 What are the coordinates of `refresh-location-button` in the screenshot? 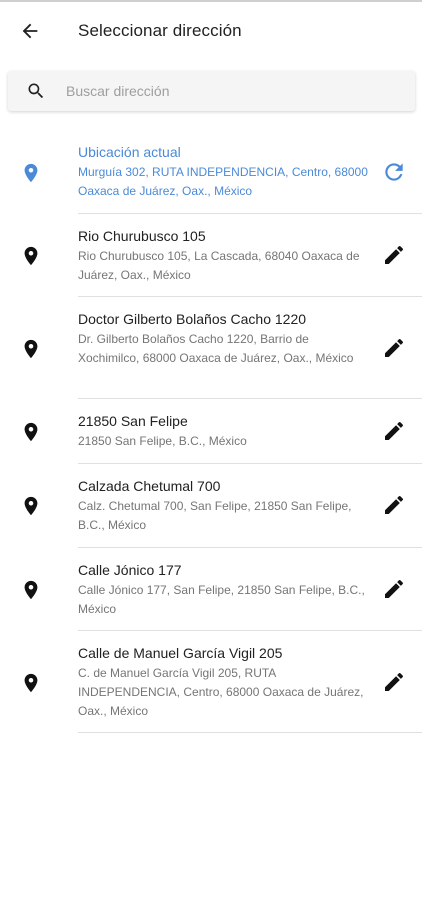 It's located at (394, 172).